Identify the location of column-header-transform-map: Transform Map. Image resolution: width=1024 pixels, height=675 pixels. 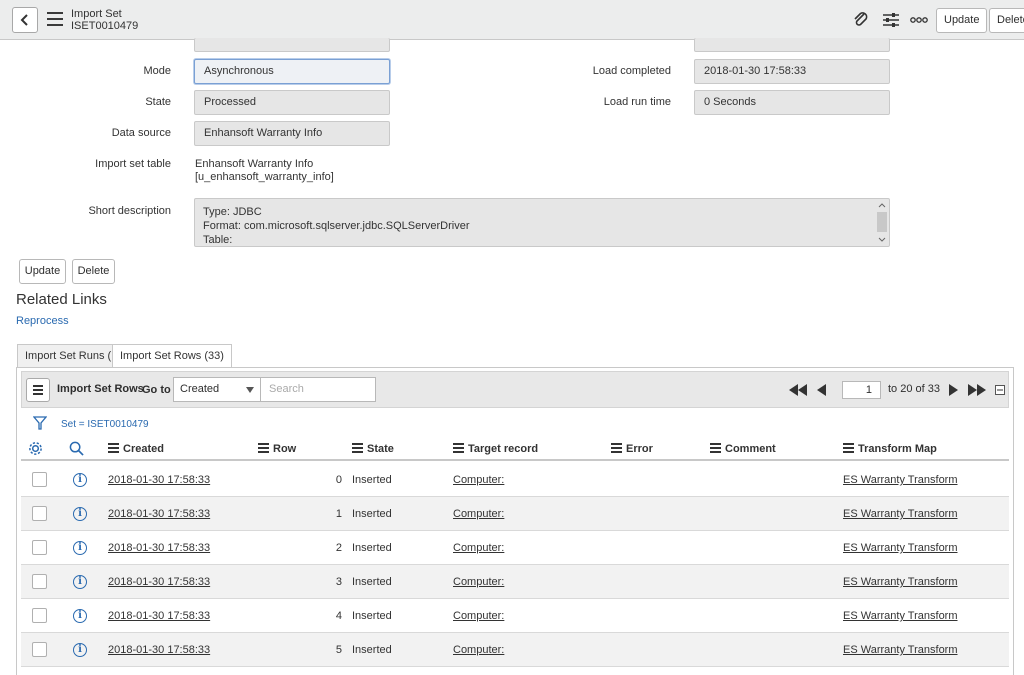
(890, 449).